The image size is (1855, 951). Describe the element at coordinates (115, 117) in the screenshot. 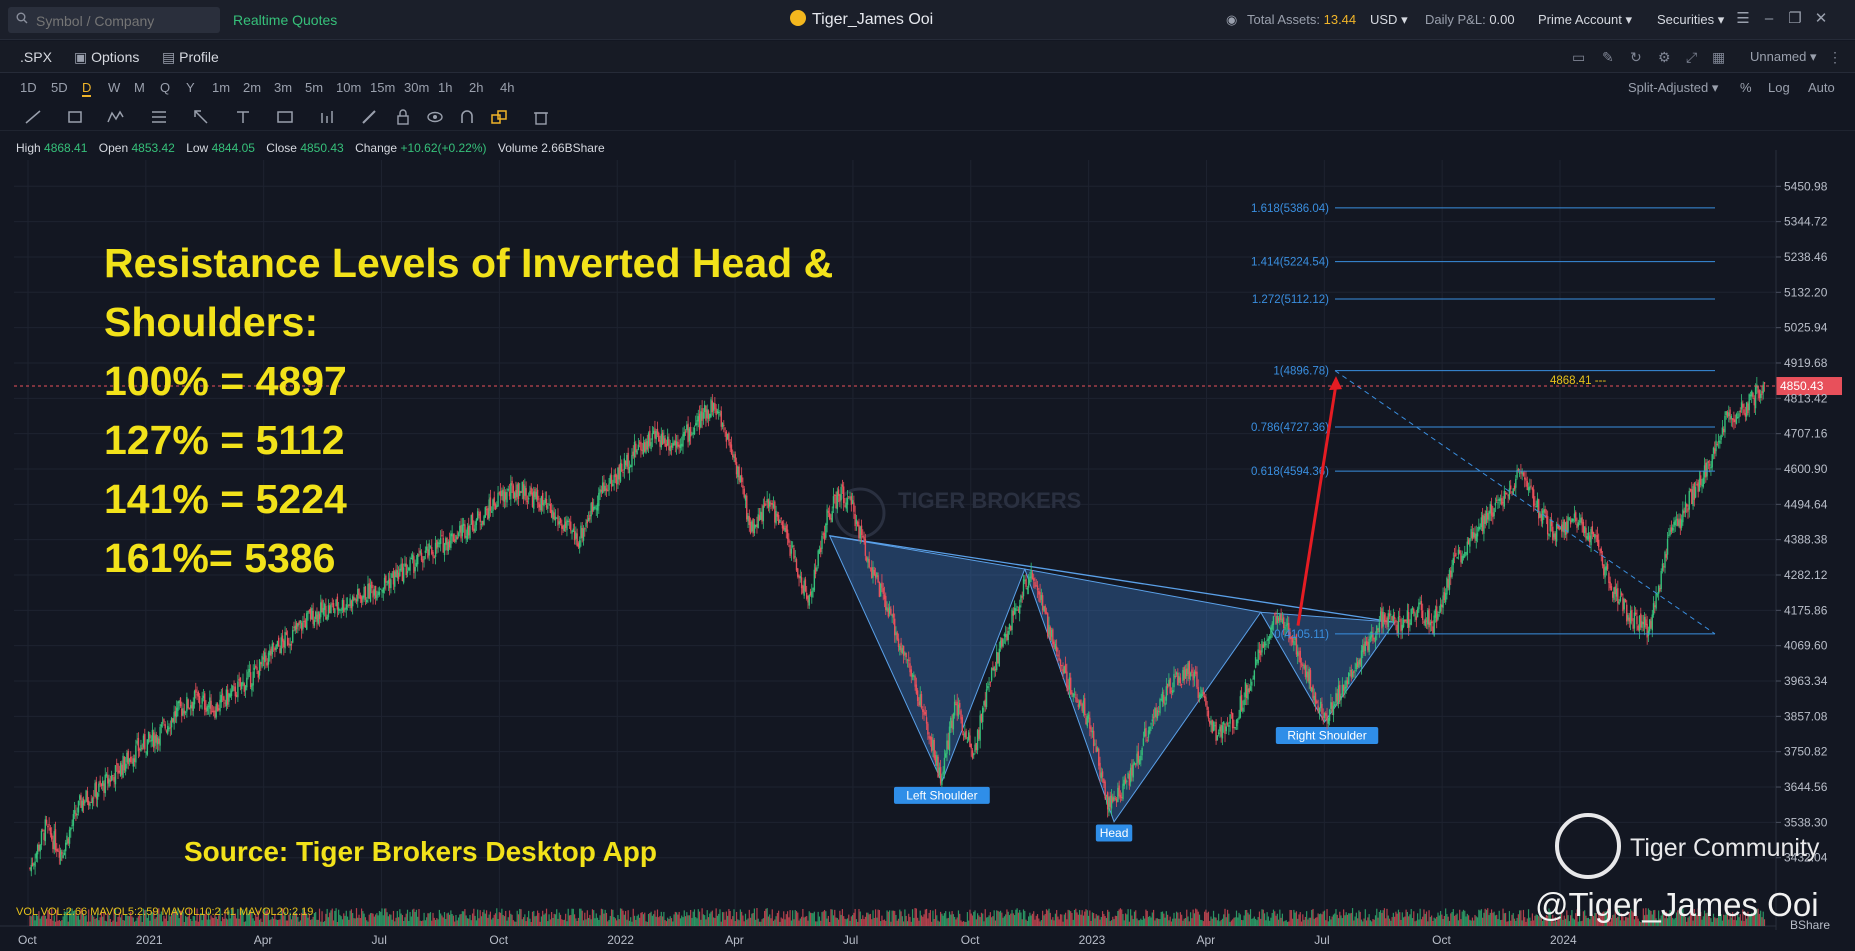

I see `pattern-tool-icon` at that location.